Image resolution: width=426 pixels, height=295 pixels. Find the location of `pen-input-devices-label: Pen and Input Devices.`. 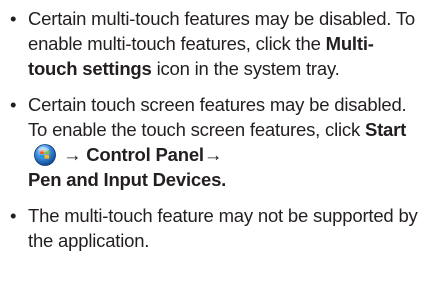

pen-input-devices-label: Pen and Input Devices. is located at coordinates (127, 179).